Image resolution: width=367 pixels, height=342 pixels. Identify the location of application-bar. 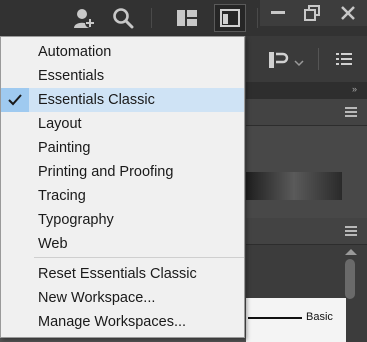
(183, 18).